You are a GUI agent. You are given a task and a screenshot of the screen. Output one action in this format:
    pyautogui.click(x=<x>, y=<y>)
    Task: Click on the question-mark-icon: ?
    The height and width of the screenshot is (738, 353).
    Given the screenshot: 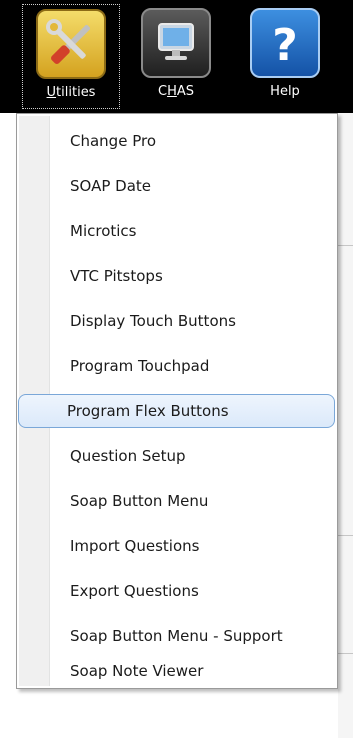 What is the action you would take?
    pyautogui.click(x=285, y=43)
    